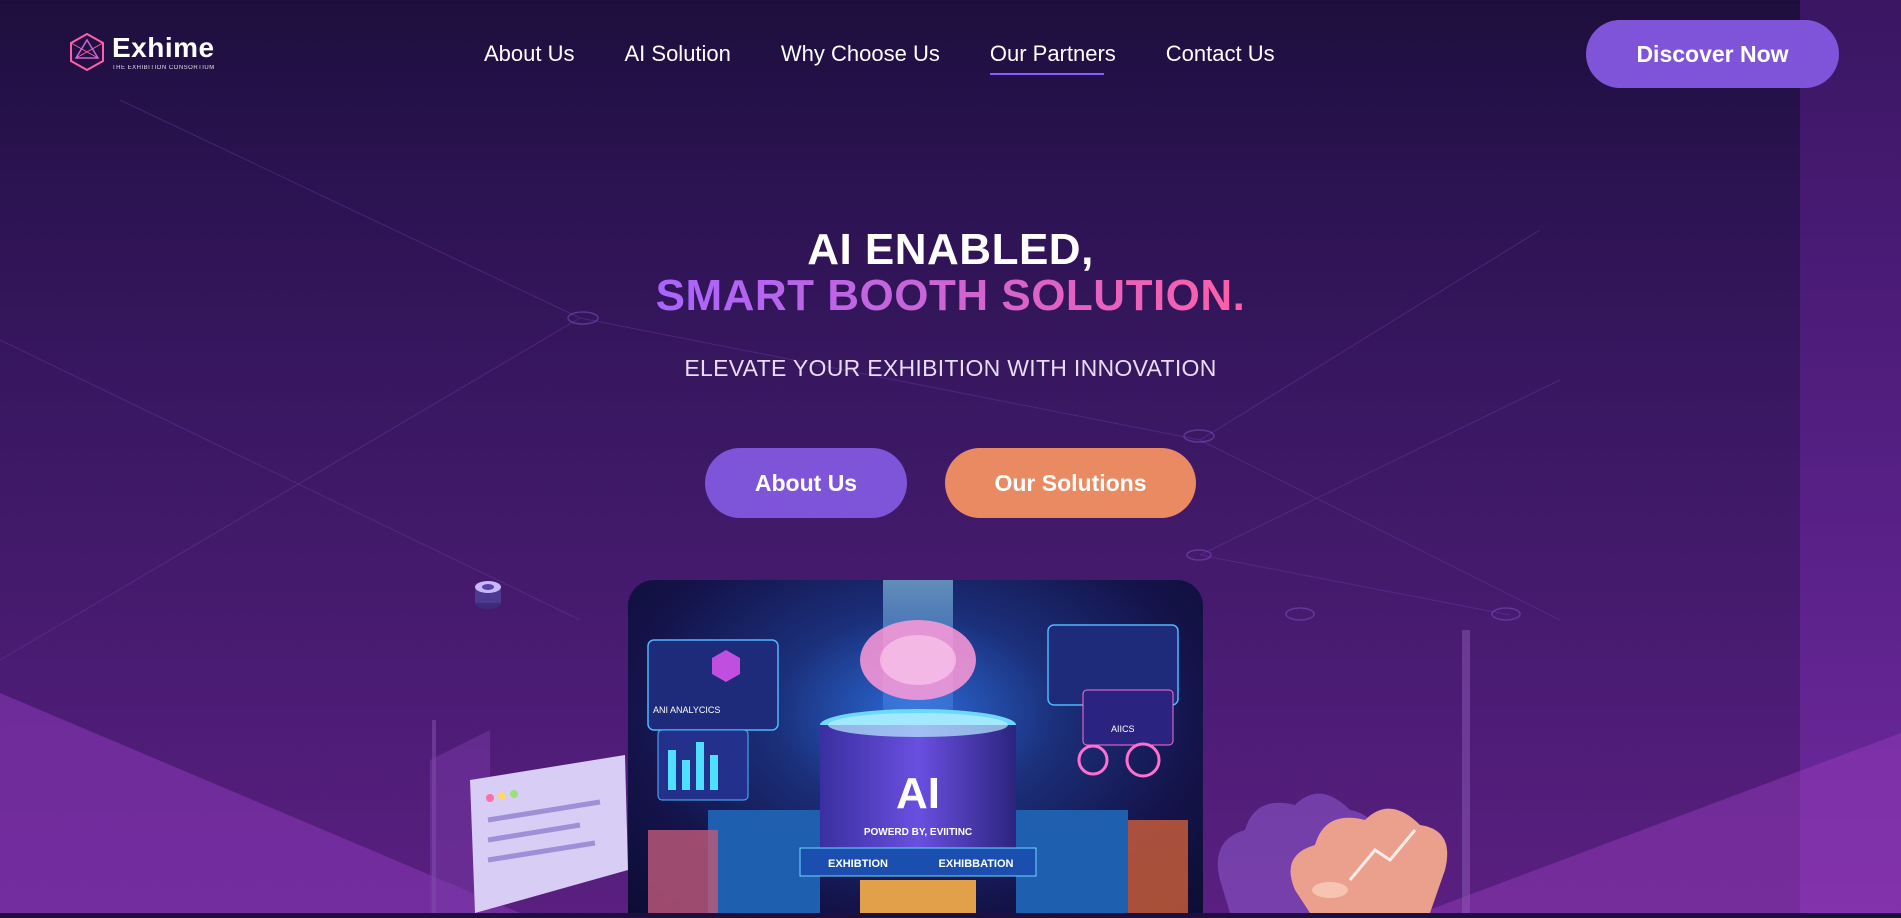  What do you see at coordinates (678, 58) in the screenshot?
I see `nav-ai-solution: AI Solution` at bounding box center [678, 58].